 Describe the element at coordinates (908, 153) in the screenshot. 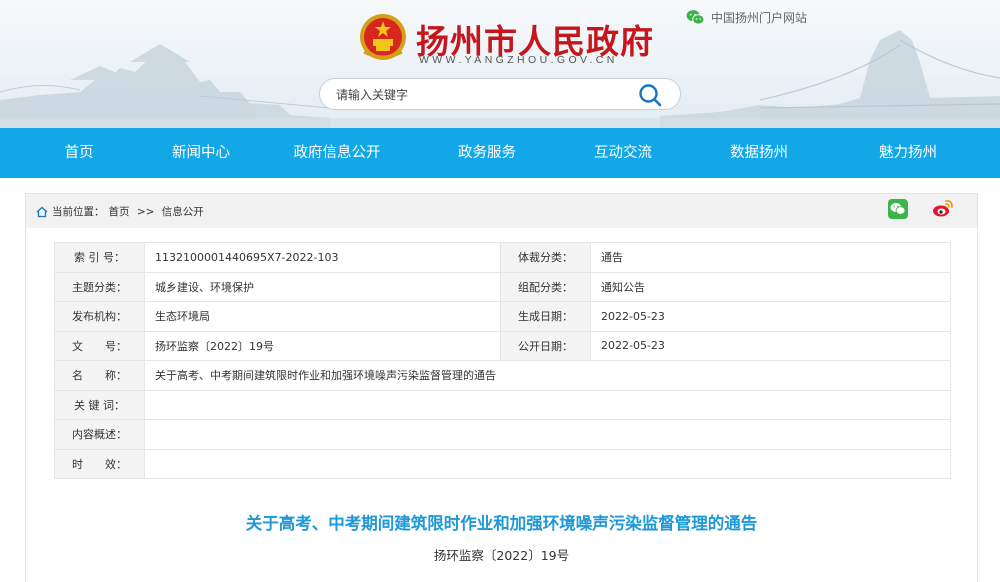

I see `nav-item-charm: 魅力扬州` at that location.